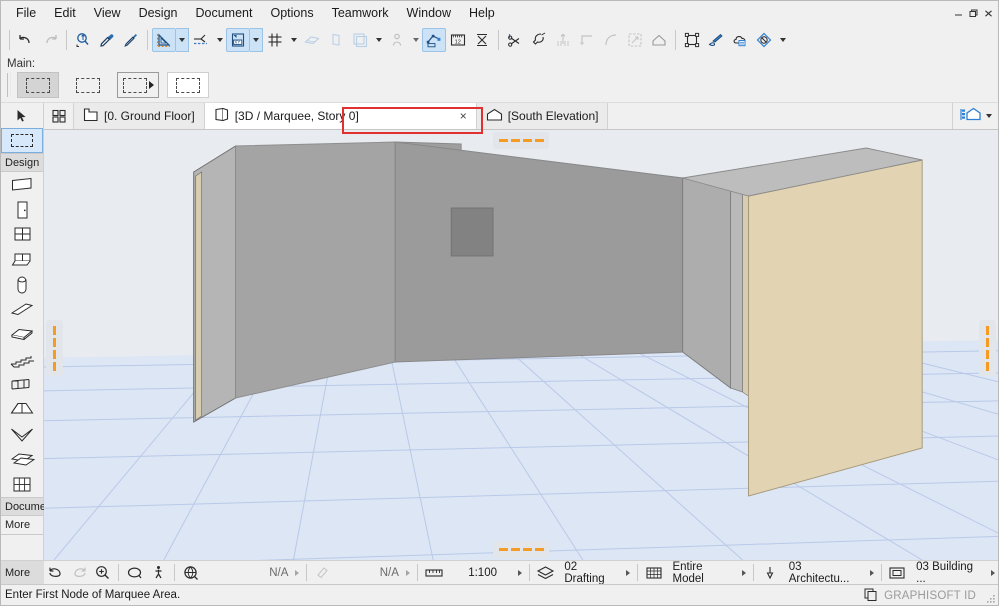 The height and width of the screenshot is (606, 999). What do you see at coordinates (22, 209) in the screenshot?
I see `door-tool` at bounding box center [22, 209].